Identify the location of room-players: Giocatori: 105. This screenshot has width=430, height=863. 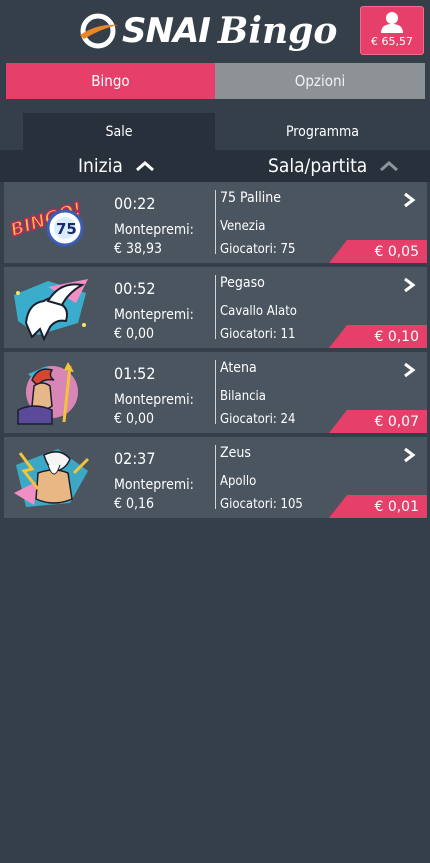
(261, 504).